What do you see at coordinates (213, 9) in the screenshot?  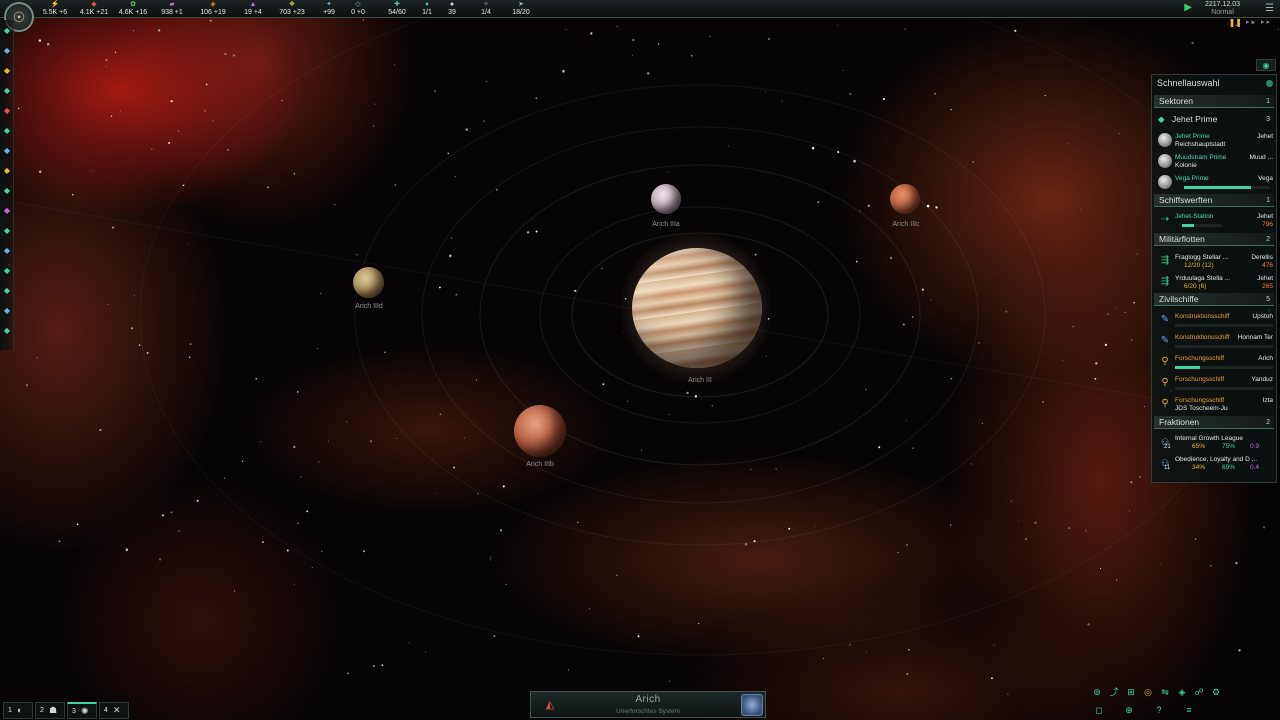 I see `resource-consumer-goods: ◈ 106 +19` at bounding box center [213, 9].